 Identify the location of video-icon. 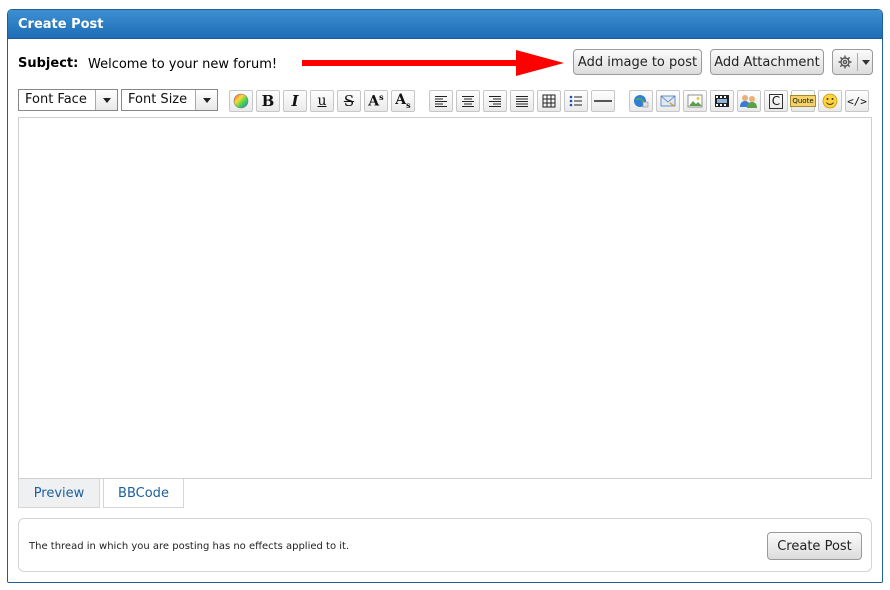
(722, 101).